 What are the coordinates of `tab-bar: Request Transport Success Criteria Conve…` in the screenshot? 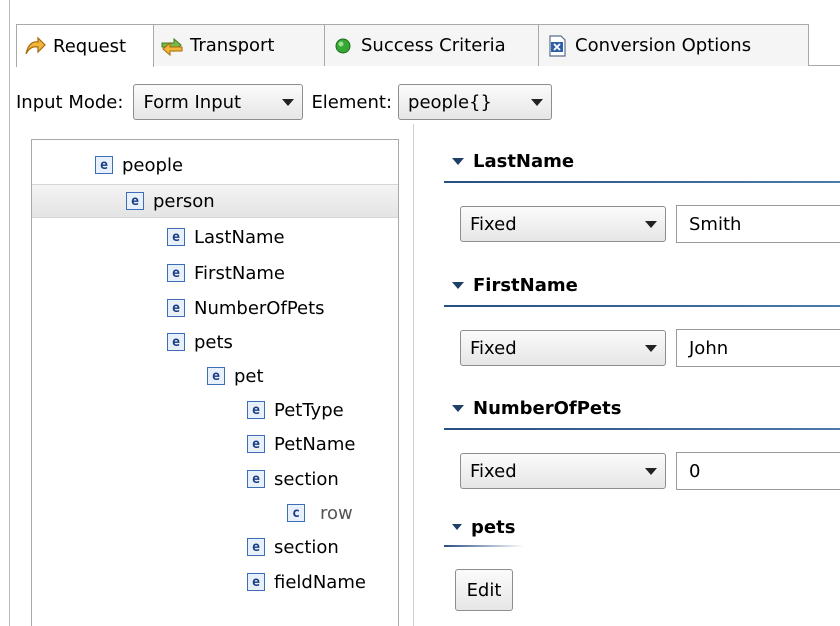 It's located at (428, 45).